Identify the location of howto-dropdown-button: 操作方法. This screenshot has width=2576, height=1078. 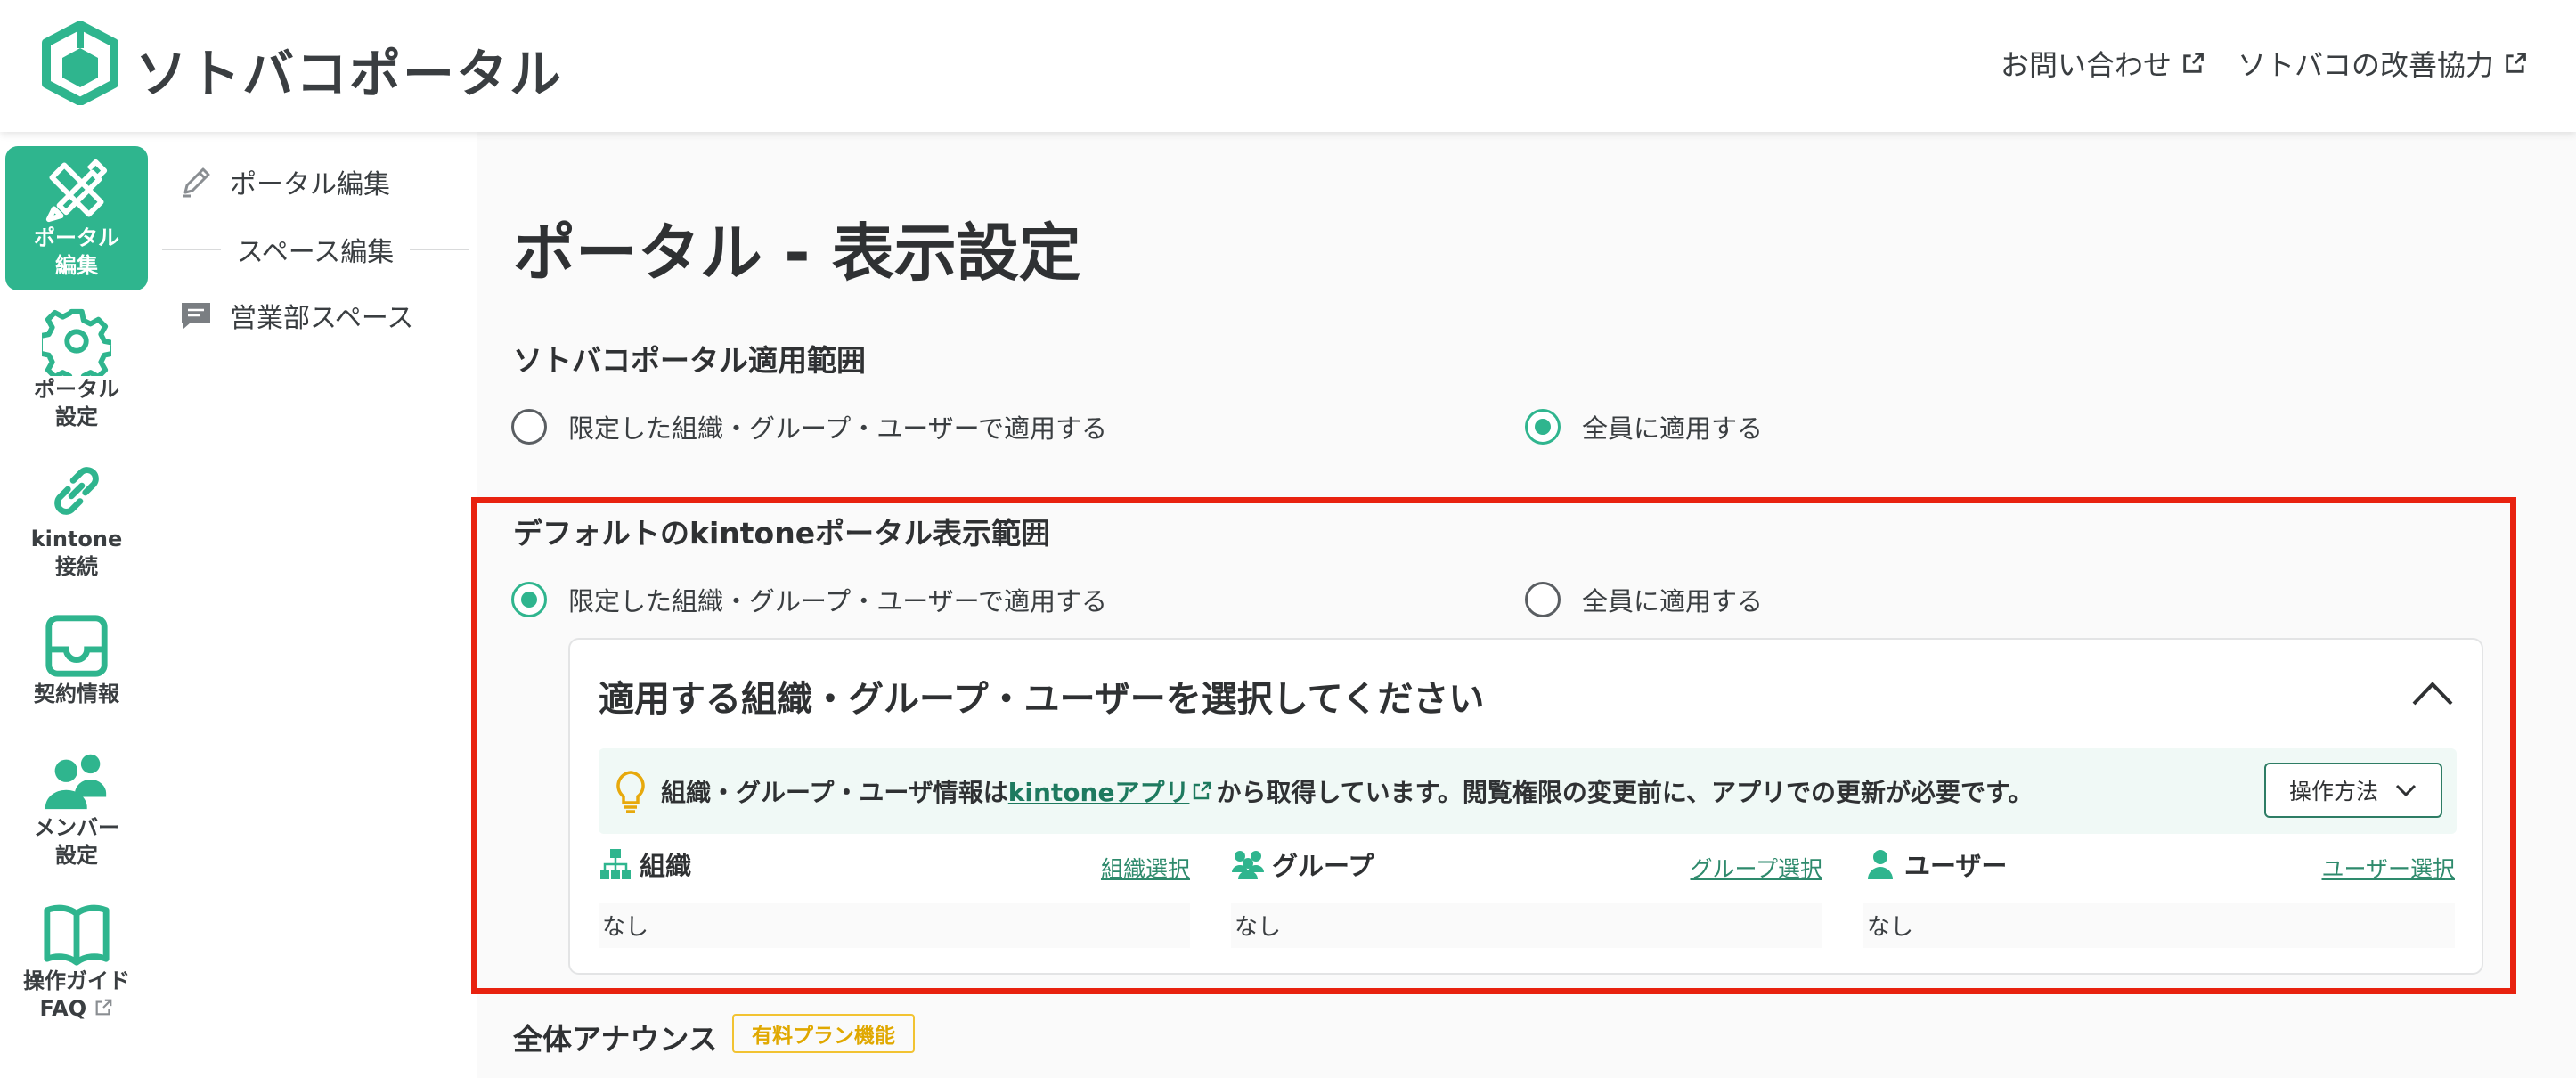
(2352, 790).